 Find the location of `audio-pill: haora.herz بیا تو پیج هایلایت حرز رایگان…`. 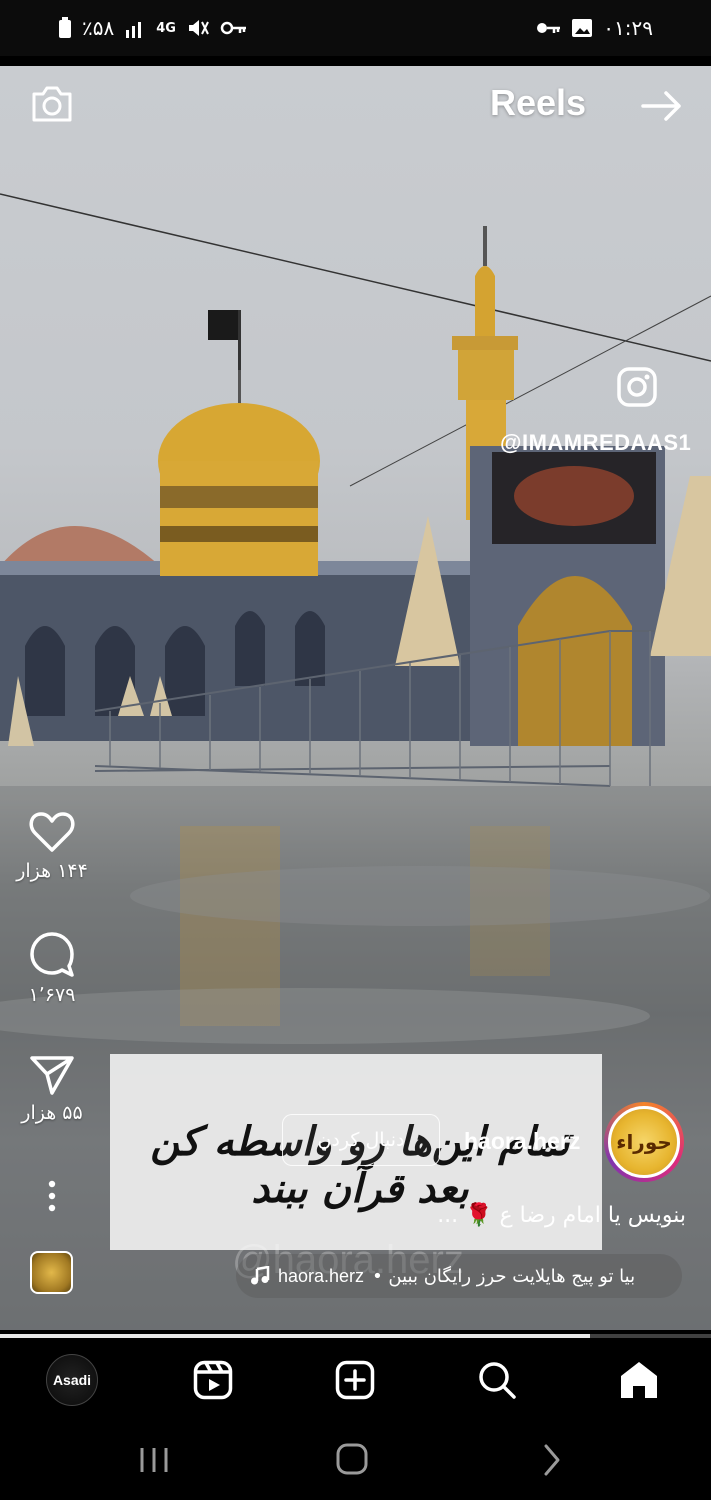

audio-pill: haora.herz بیا تو پیج هایلایت حرز رایگان… is located at coordinates (459, 1276).